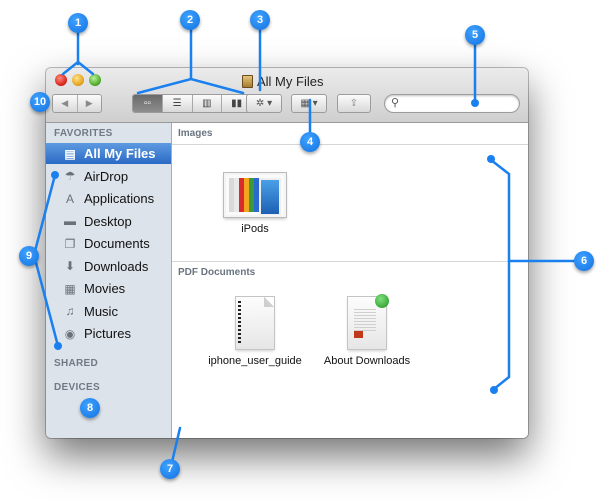  Describe the element at coordinates (170, 469) in the screenshot. I see `callout-badge-7: 7` at that location.